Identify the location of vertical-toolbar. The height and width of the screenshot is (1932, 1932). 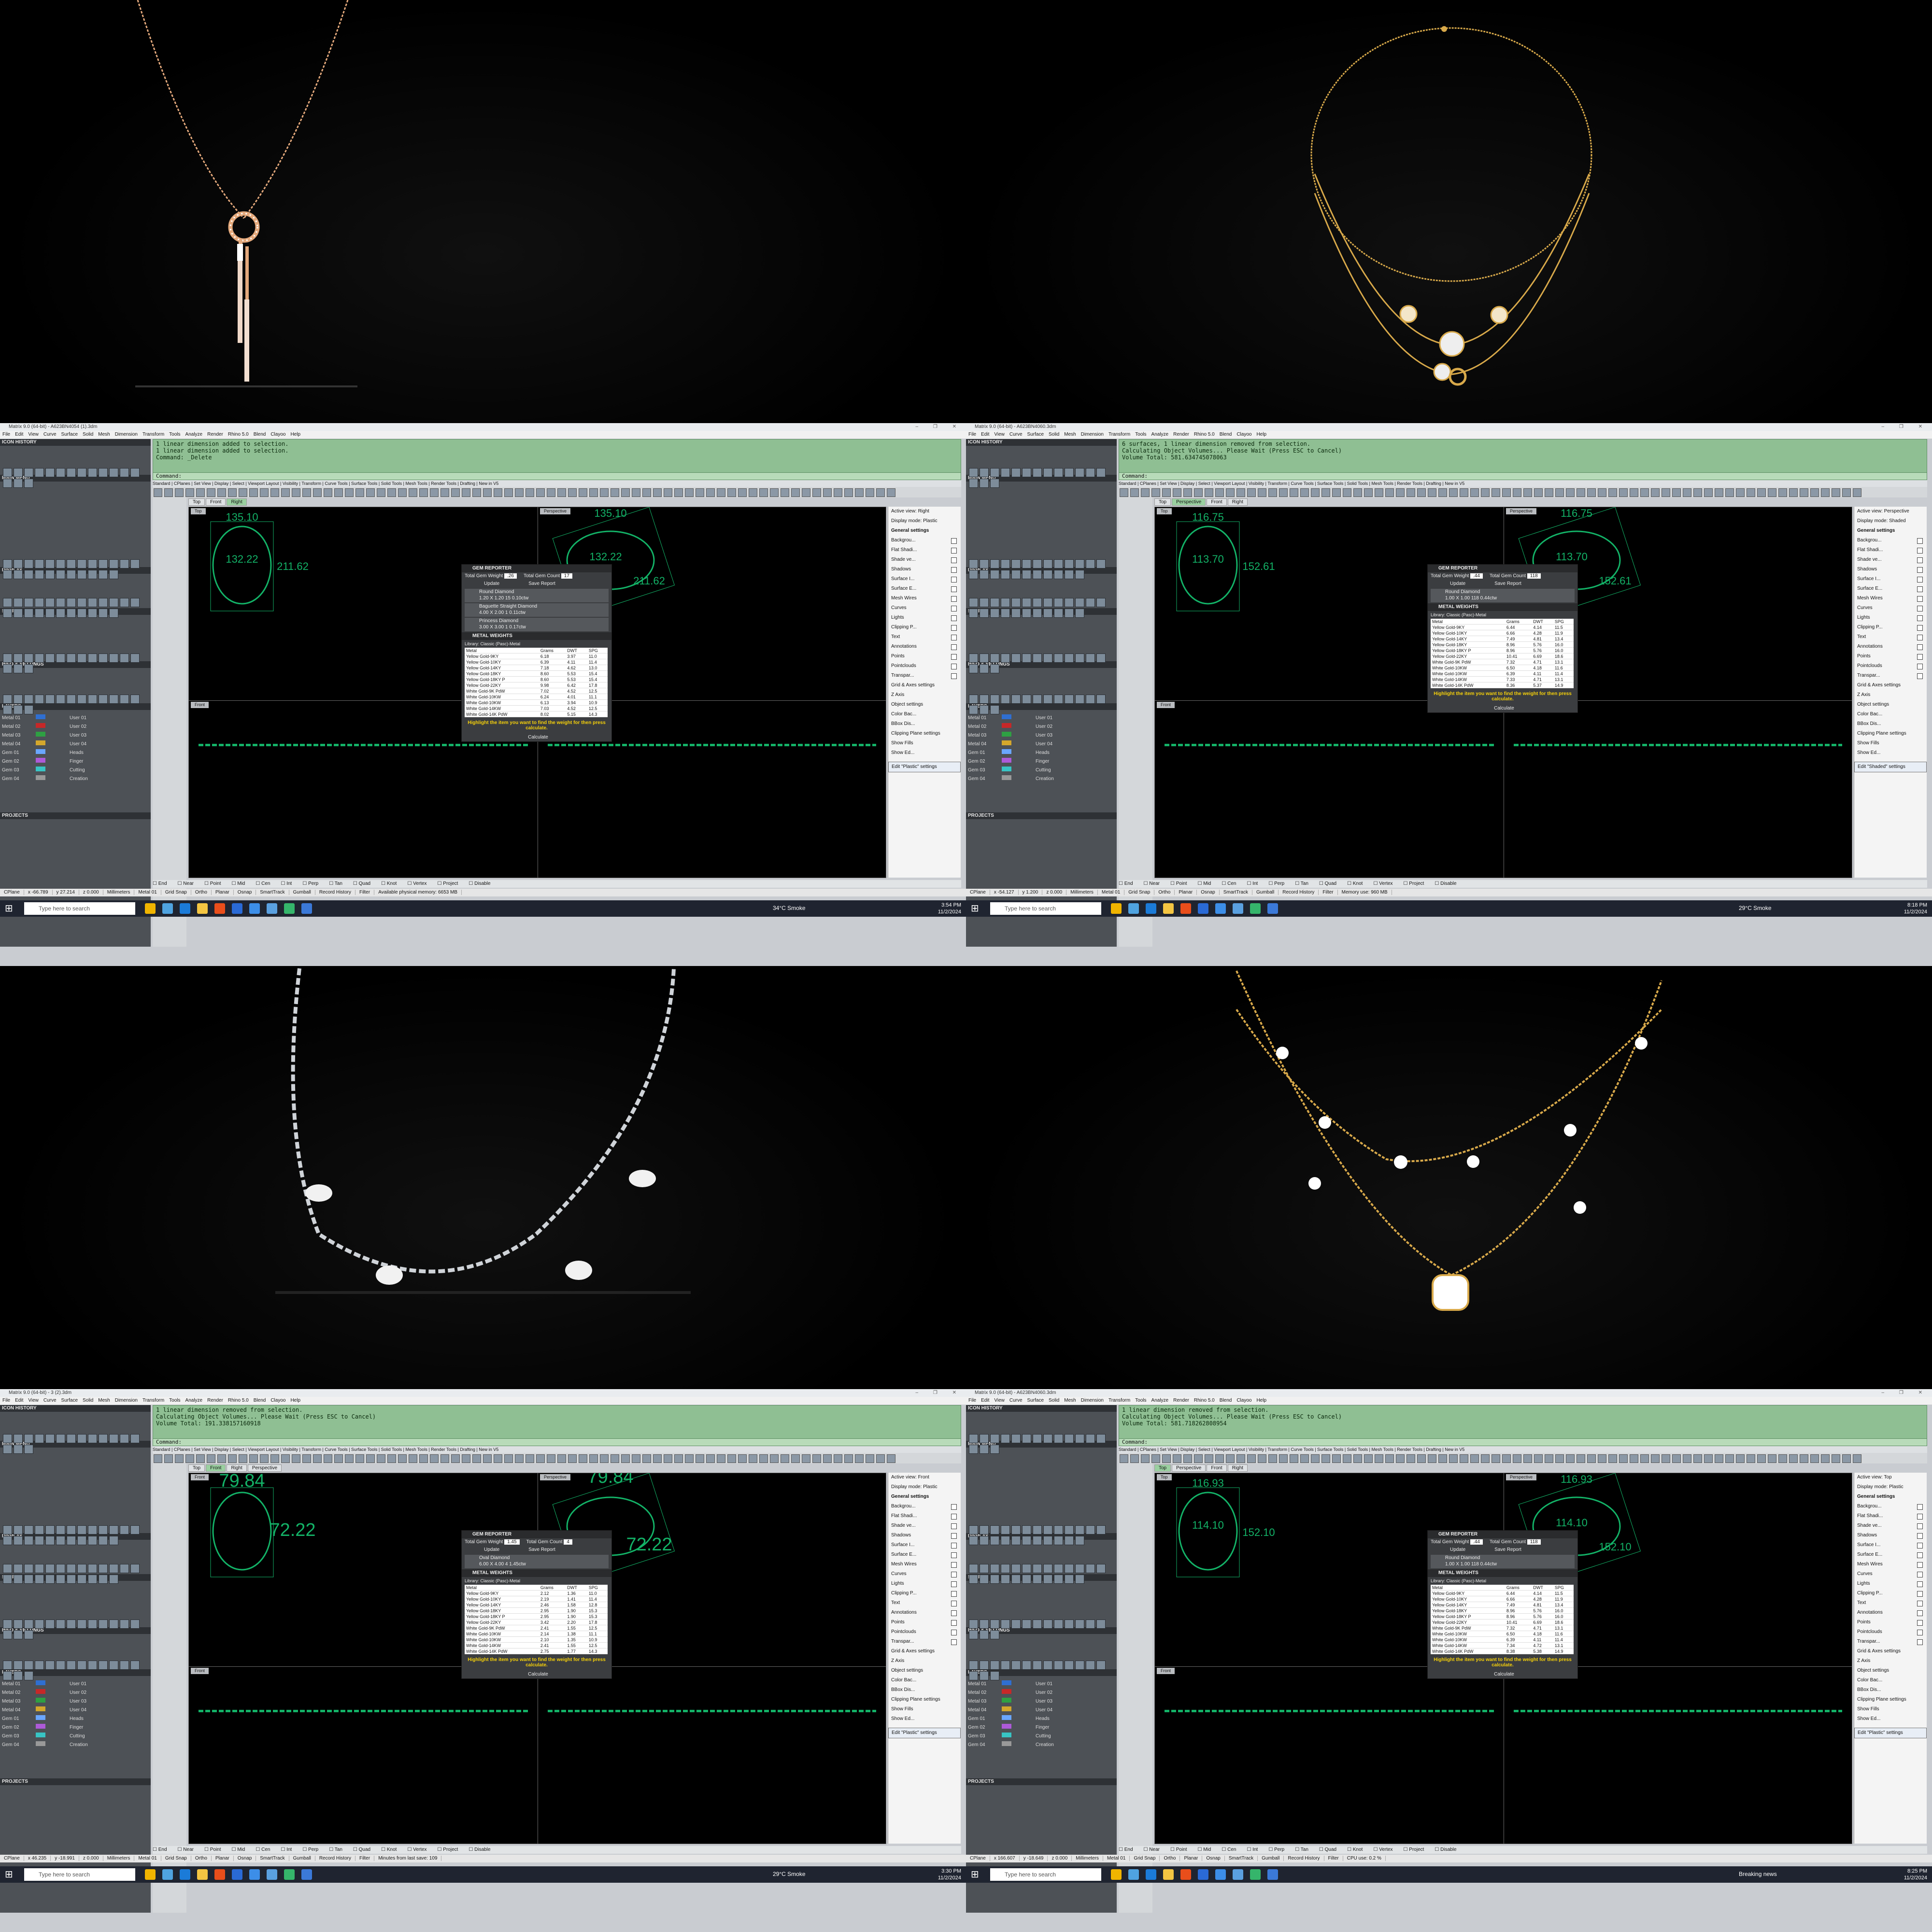
(169, 722).